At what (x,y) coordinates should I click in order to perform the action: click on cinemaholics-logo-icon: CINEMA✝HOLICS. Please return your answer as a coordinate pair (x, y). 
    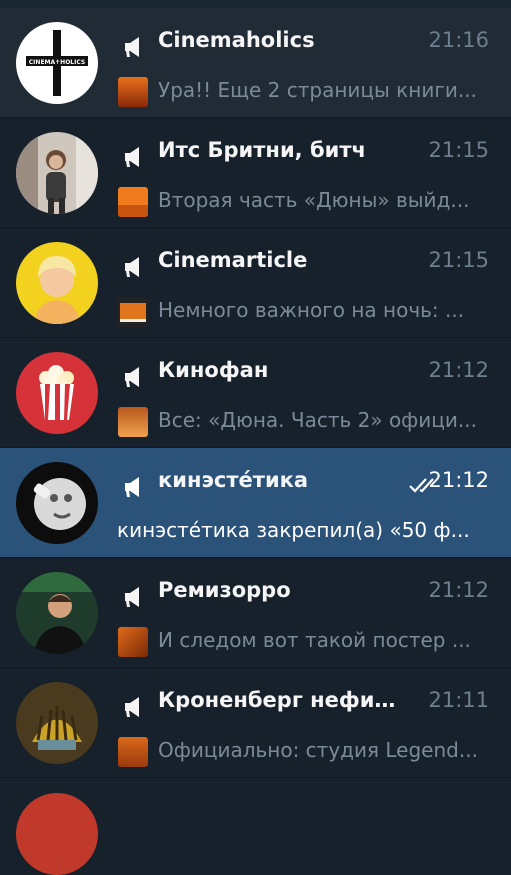
    Looking at the image, I should click on (57, 63).